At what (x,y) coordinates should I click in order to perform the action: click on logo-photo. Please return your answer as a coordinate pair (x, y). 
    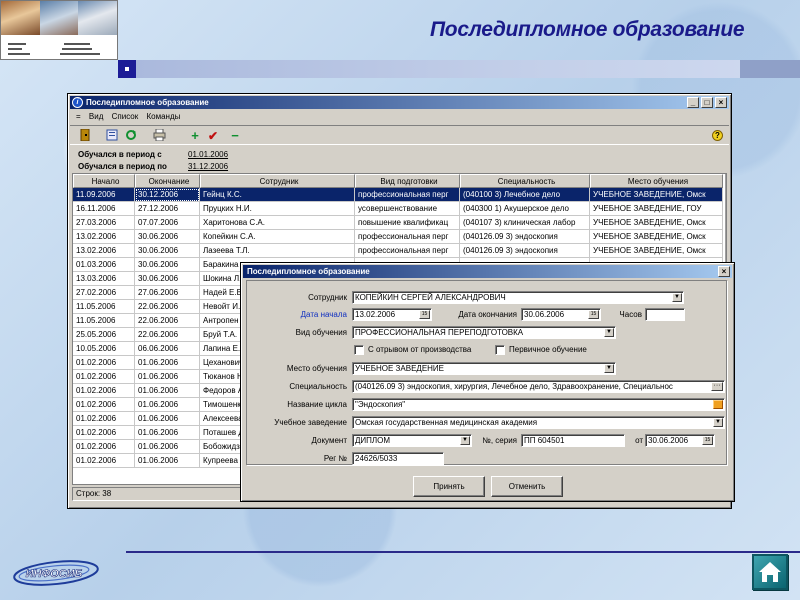
    Looking at the image, I should click on (97, 18).